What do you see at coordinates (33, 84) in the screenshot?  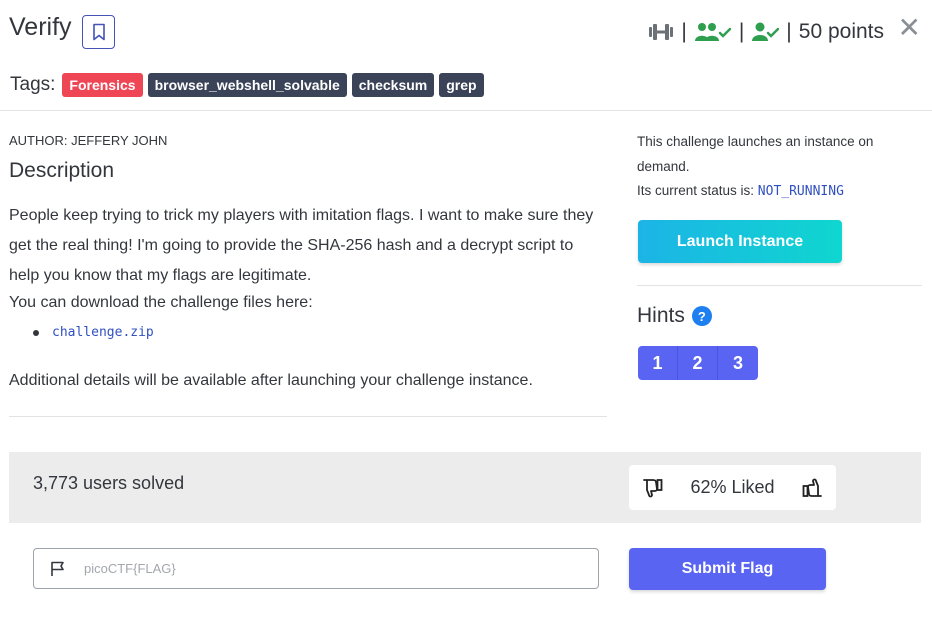 I see `tags-label: Tags:` at bounding box center [33, 84].